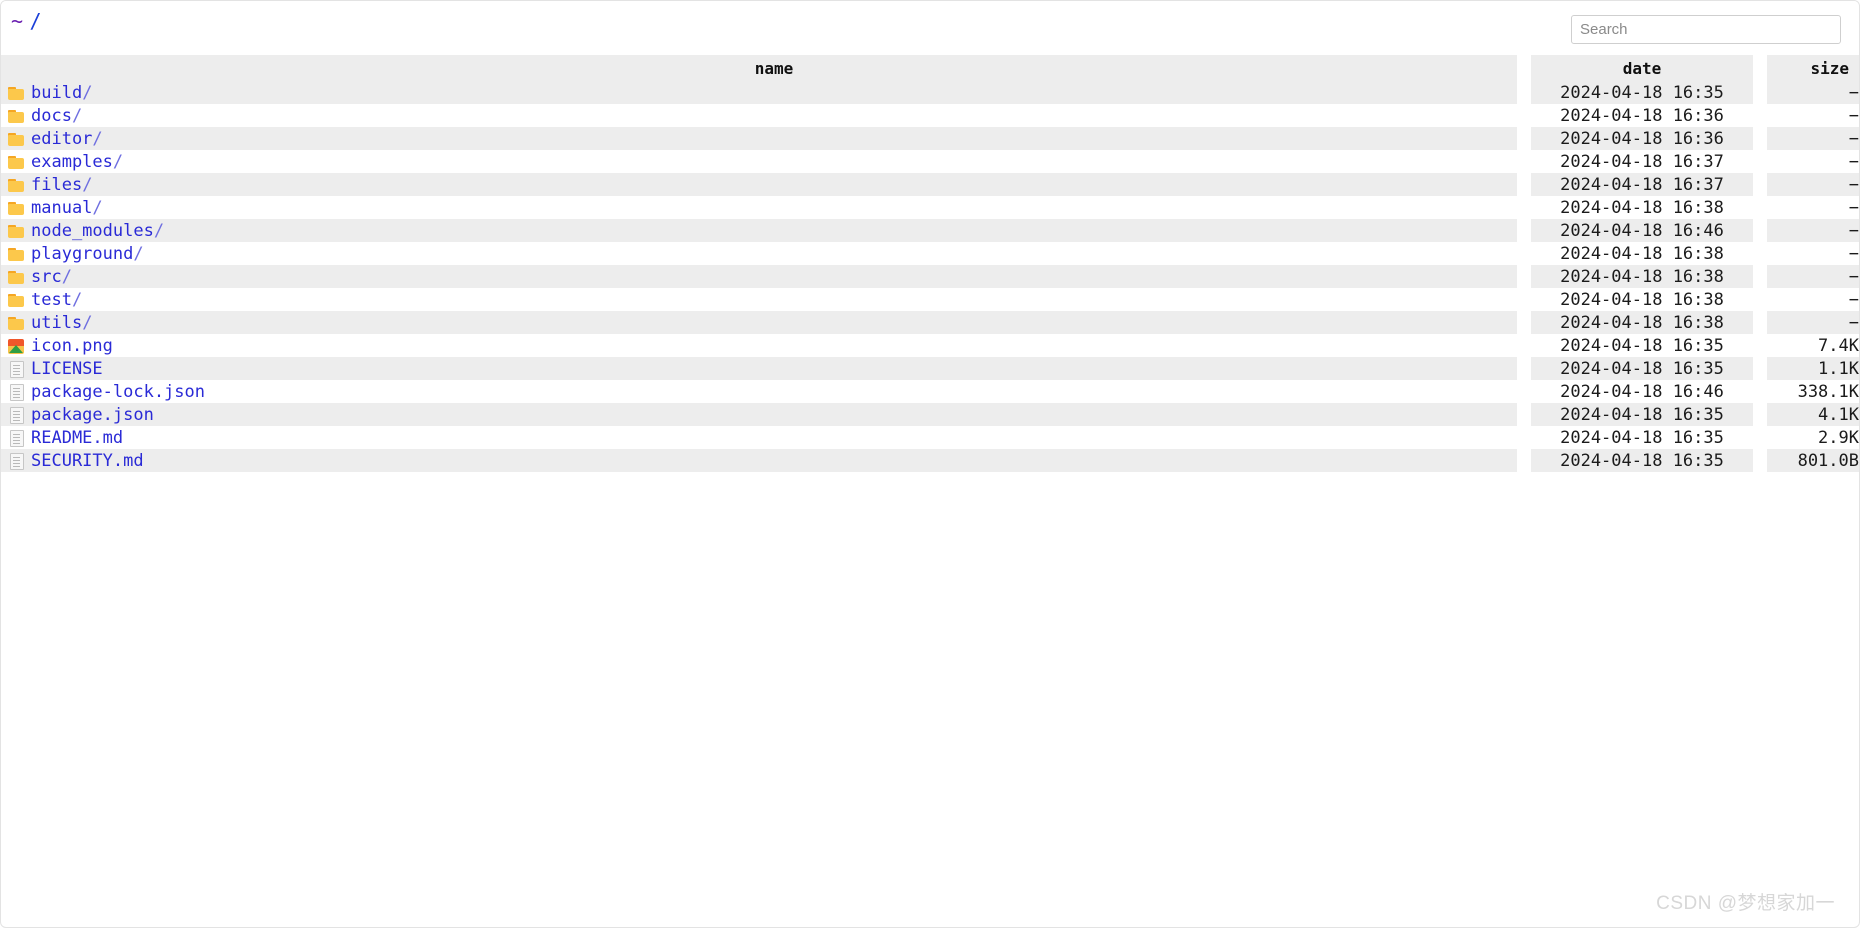 The width and height of the screenshot is (1860, 928). I want to click on header-icon-col, so click(16, 68).